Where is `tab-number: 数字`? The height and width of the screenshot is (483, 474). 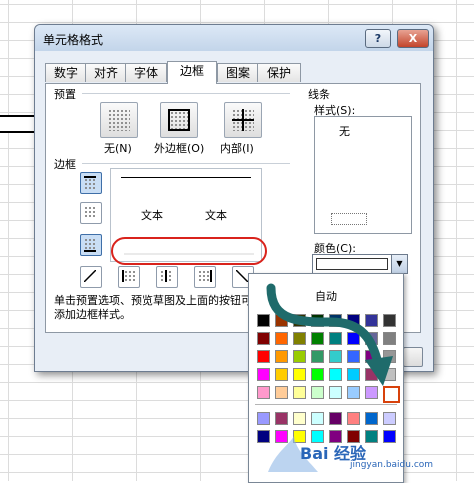 tab-number: 数字 is located at coordinates (66, 72).